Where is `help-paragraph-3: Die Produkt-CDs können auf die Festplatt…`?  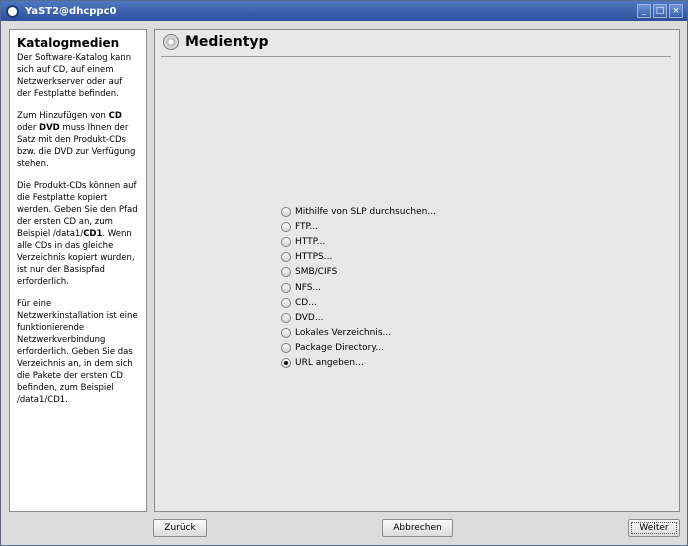 help-paragraph-3: Die Produkt-CDs können auf die Festplatt… is located at coordinates (77, 234).